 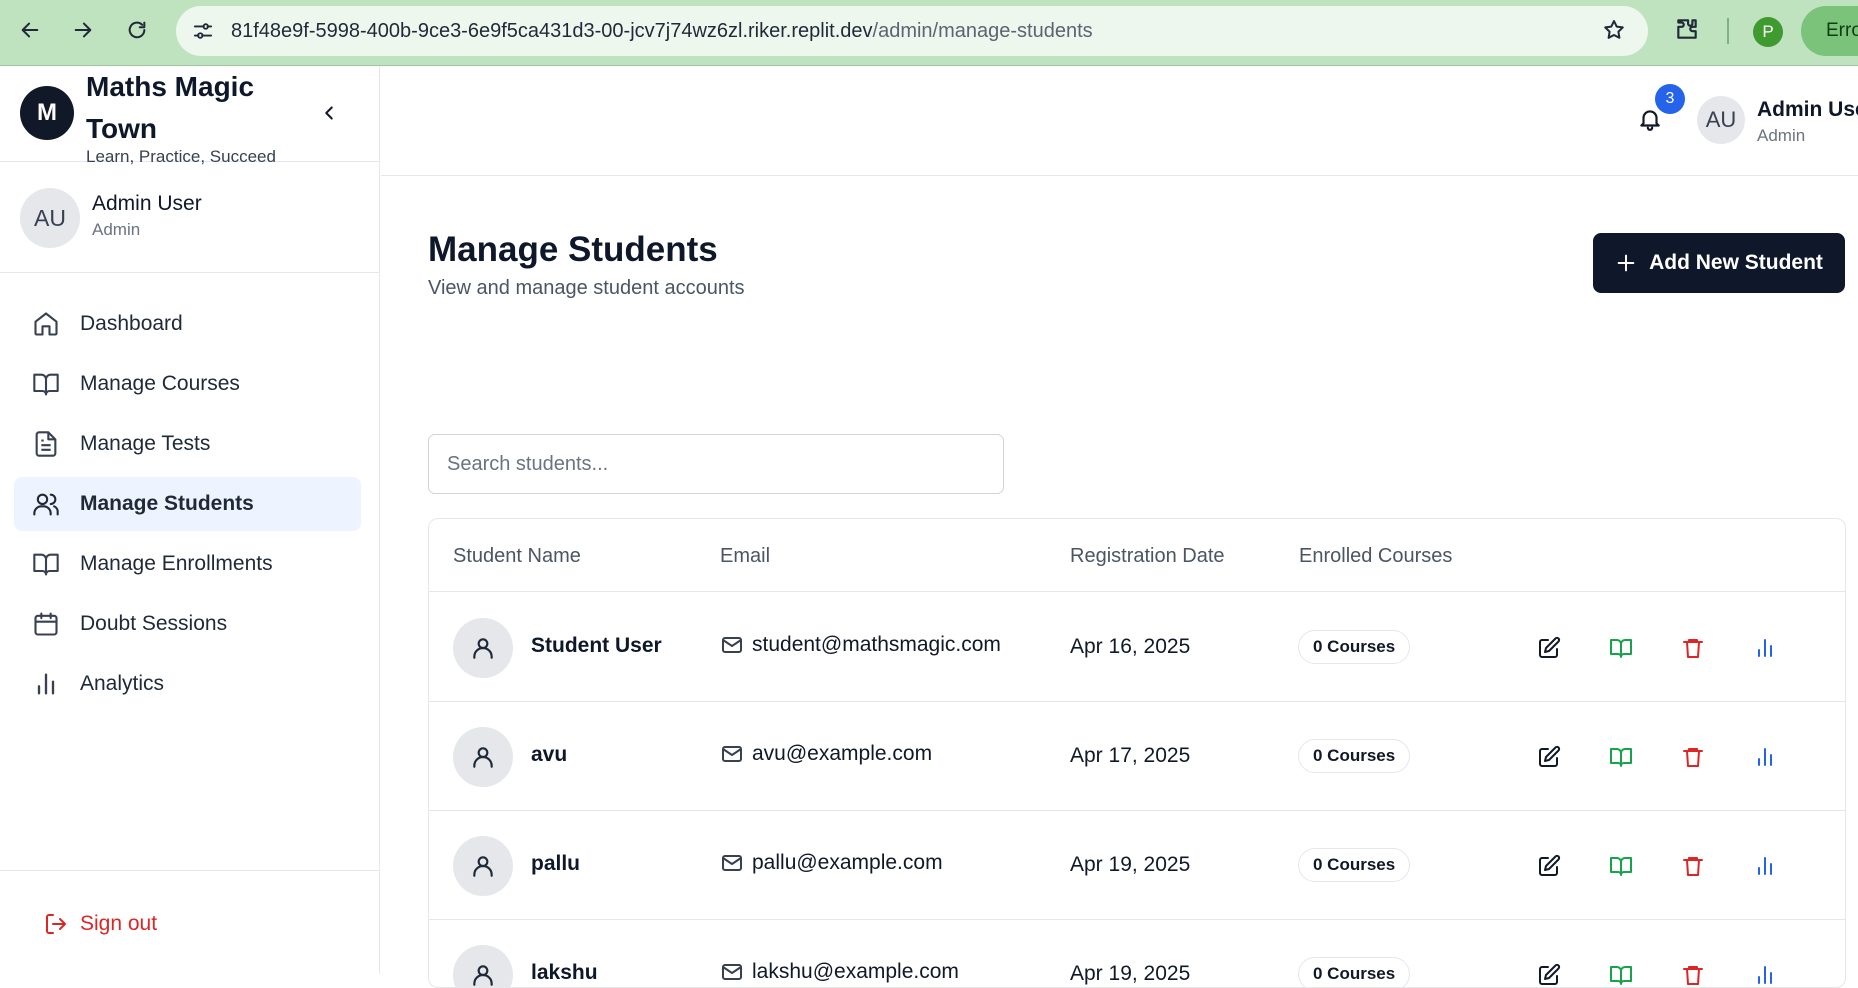 I want to click on sidebar-item-manage-enrollments: Manage Enrollments, so click(x=187, y=564).